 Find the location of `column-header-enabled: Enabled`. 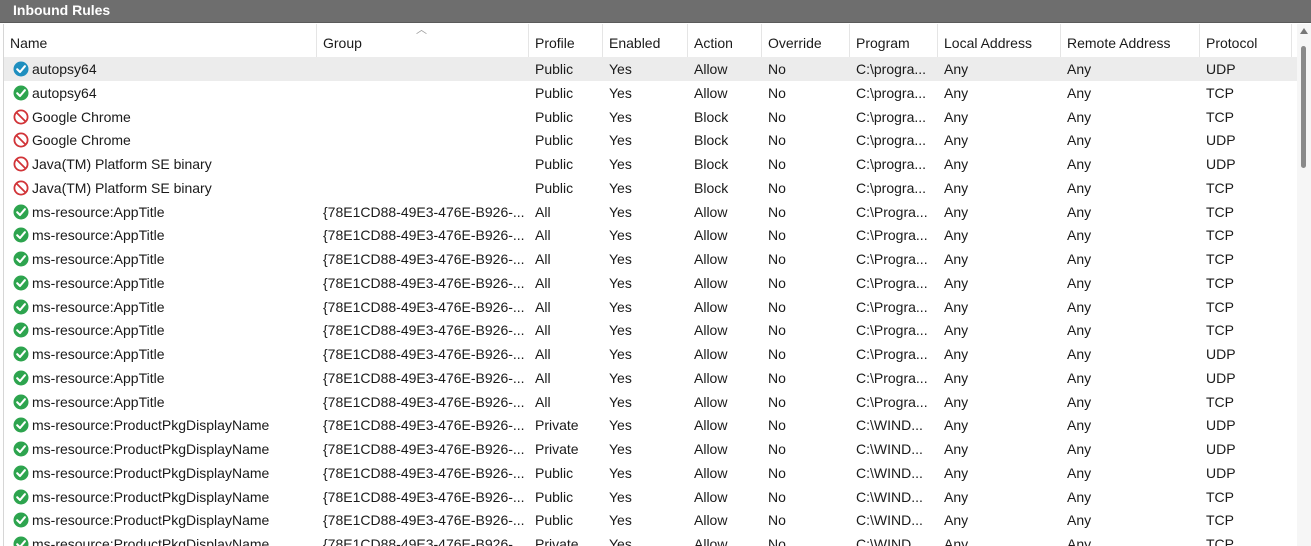

column-header-enabled: Enabled is located at coordinates (645, 40).